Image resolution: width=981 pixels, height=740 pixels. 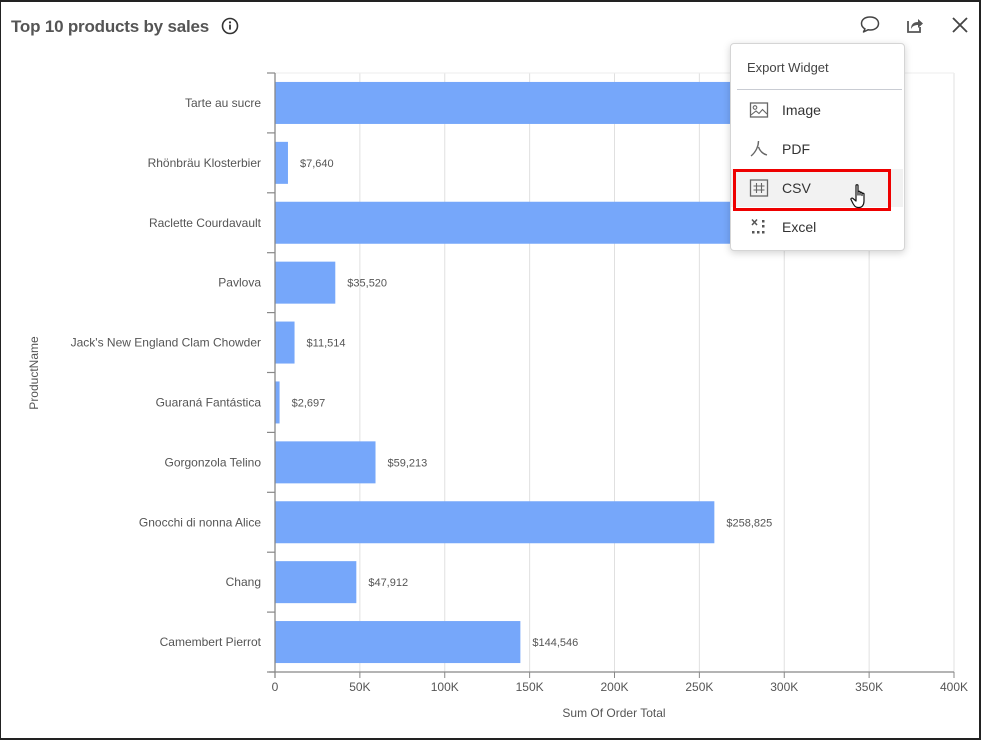 What do you see at coordinates (869, 687) in the screenshot?
I see `x-tick-label: 350K` at bounding box center [869, 687].